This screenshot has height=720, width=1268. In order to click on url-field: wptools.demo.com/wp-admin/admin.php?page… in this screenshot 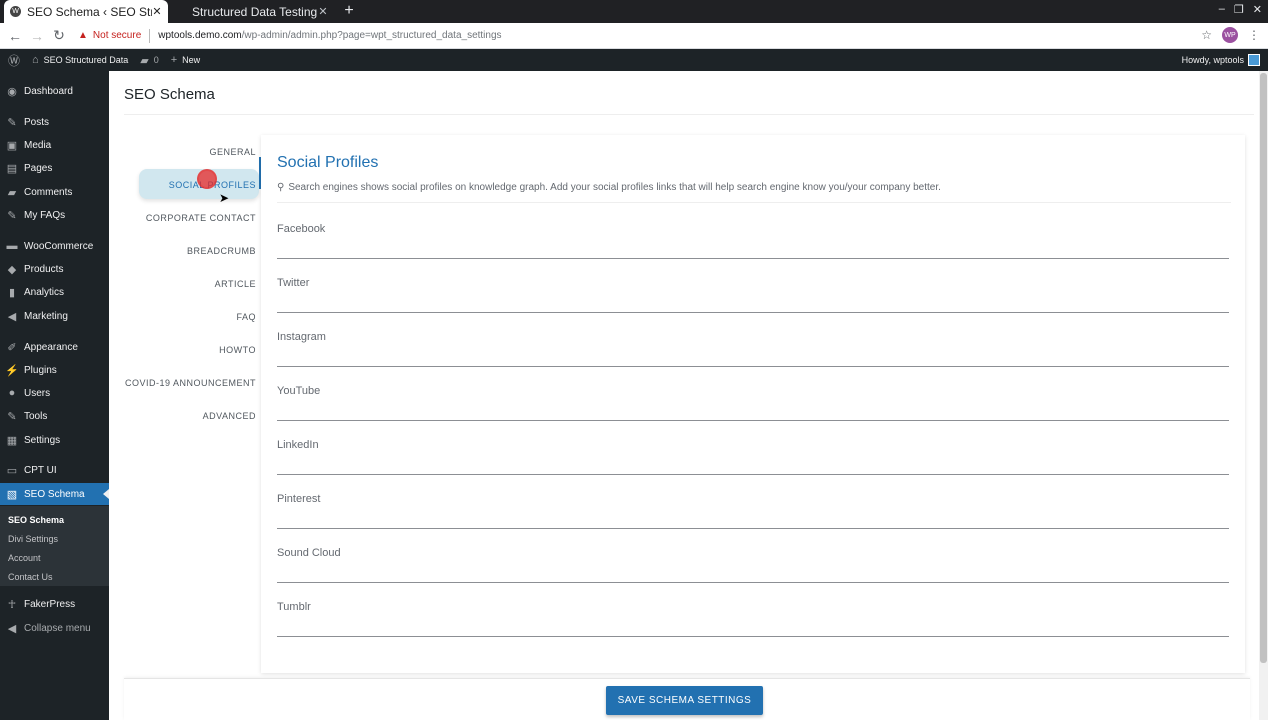, I will do `click(329, 35)`.